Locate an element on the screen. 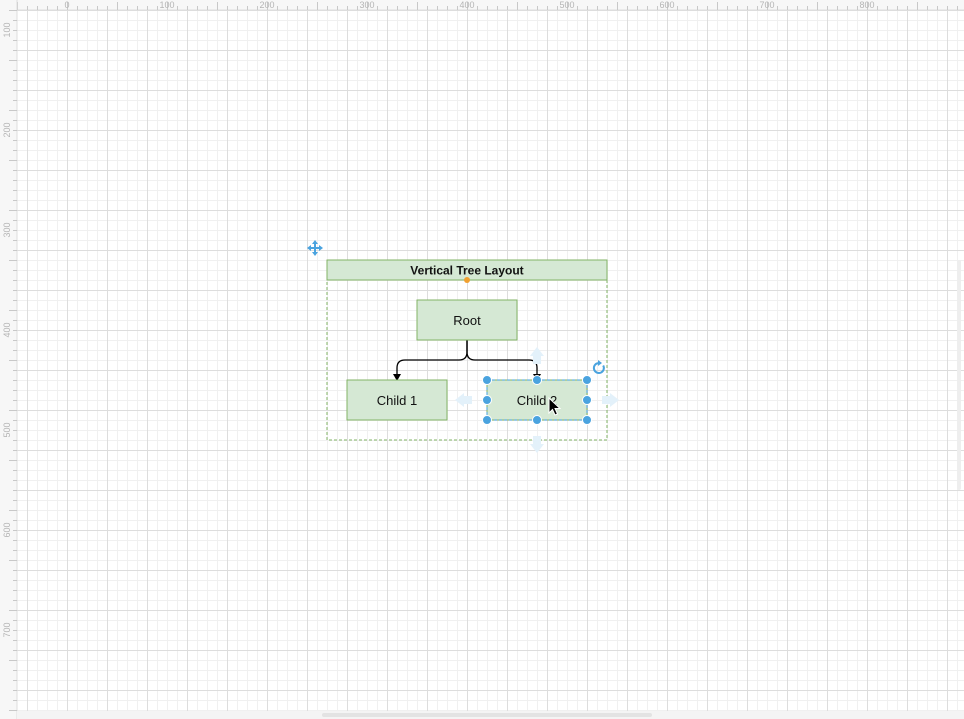  vertical-scrollbar-thumb is located at coordinates (959, 375).